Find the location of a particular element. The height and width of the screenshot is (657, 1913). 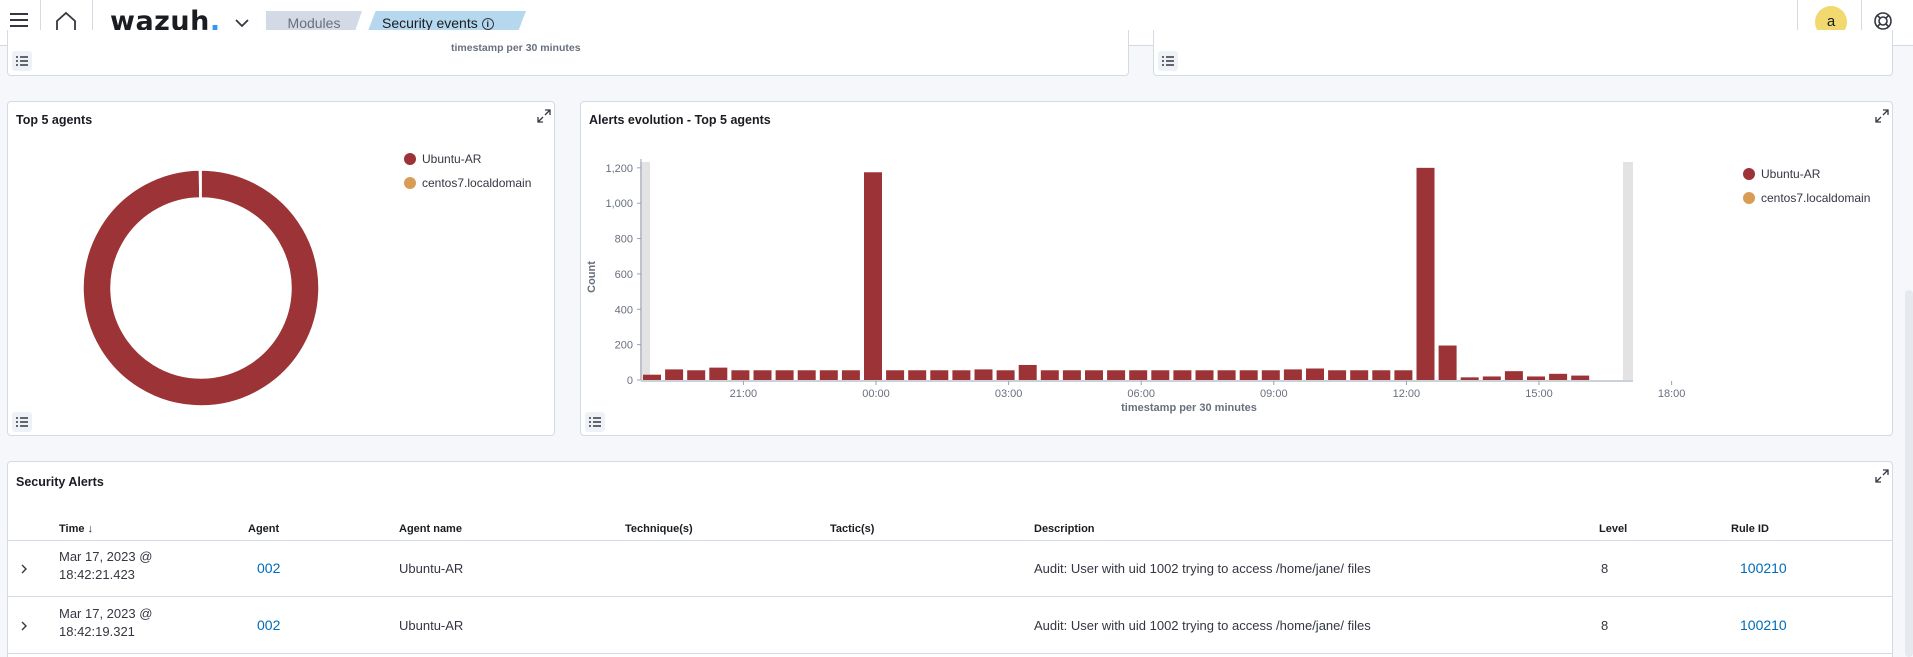

agent-name-cell: Ubuntu-AR is located at coordinates (431, 625).